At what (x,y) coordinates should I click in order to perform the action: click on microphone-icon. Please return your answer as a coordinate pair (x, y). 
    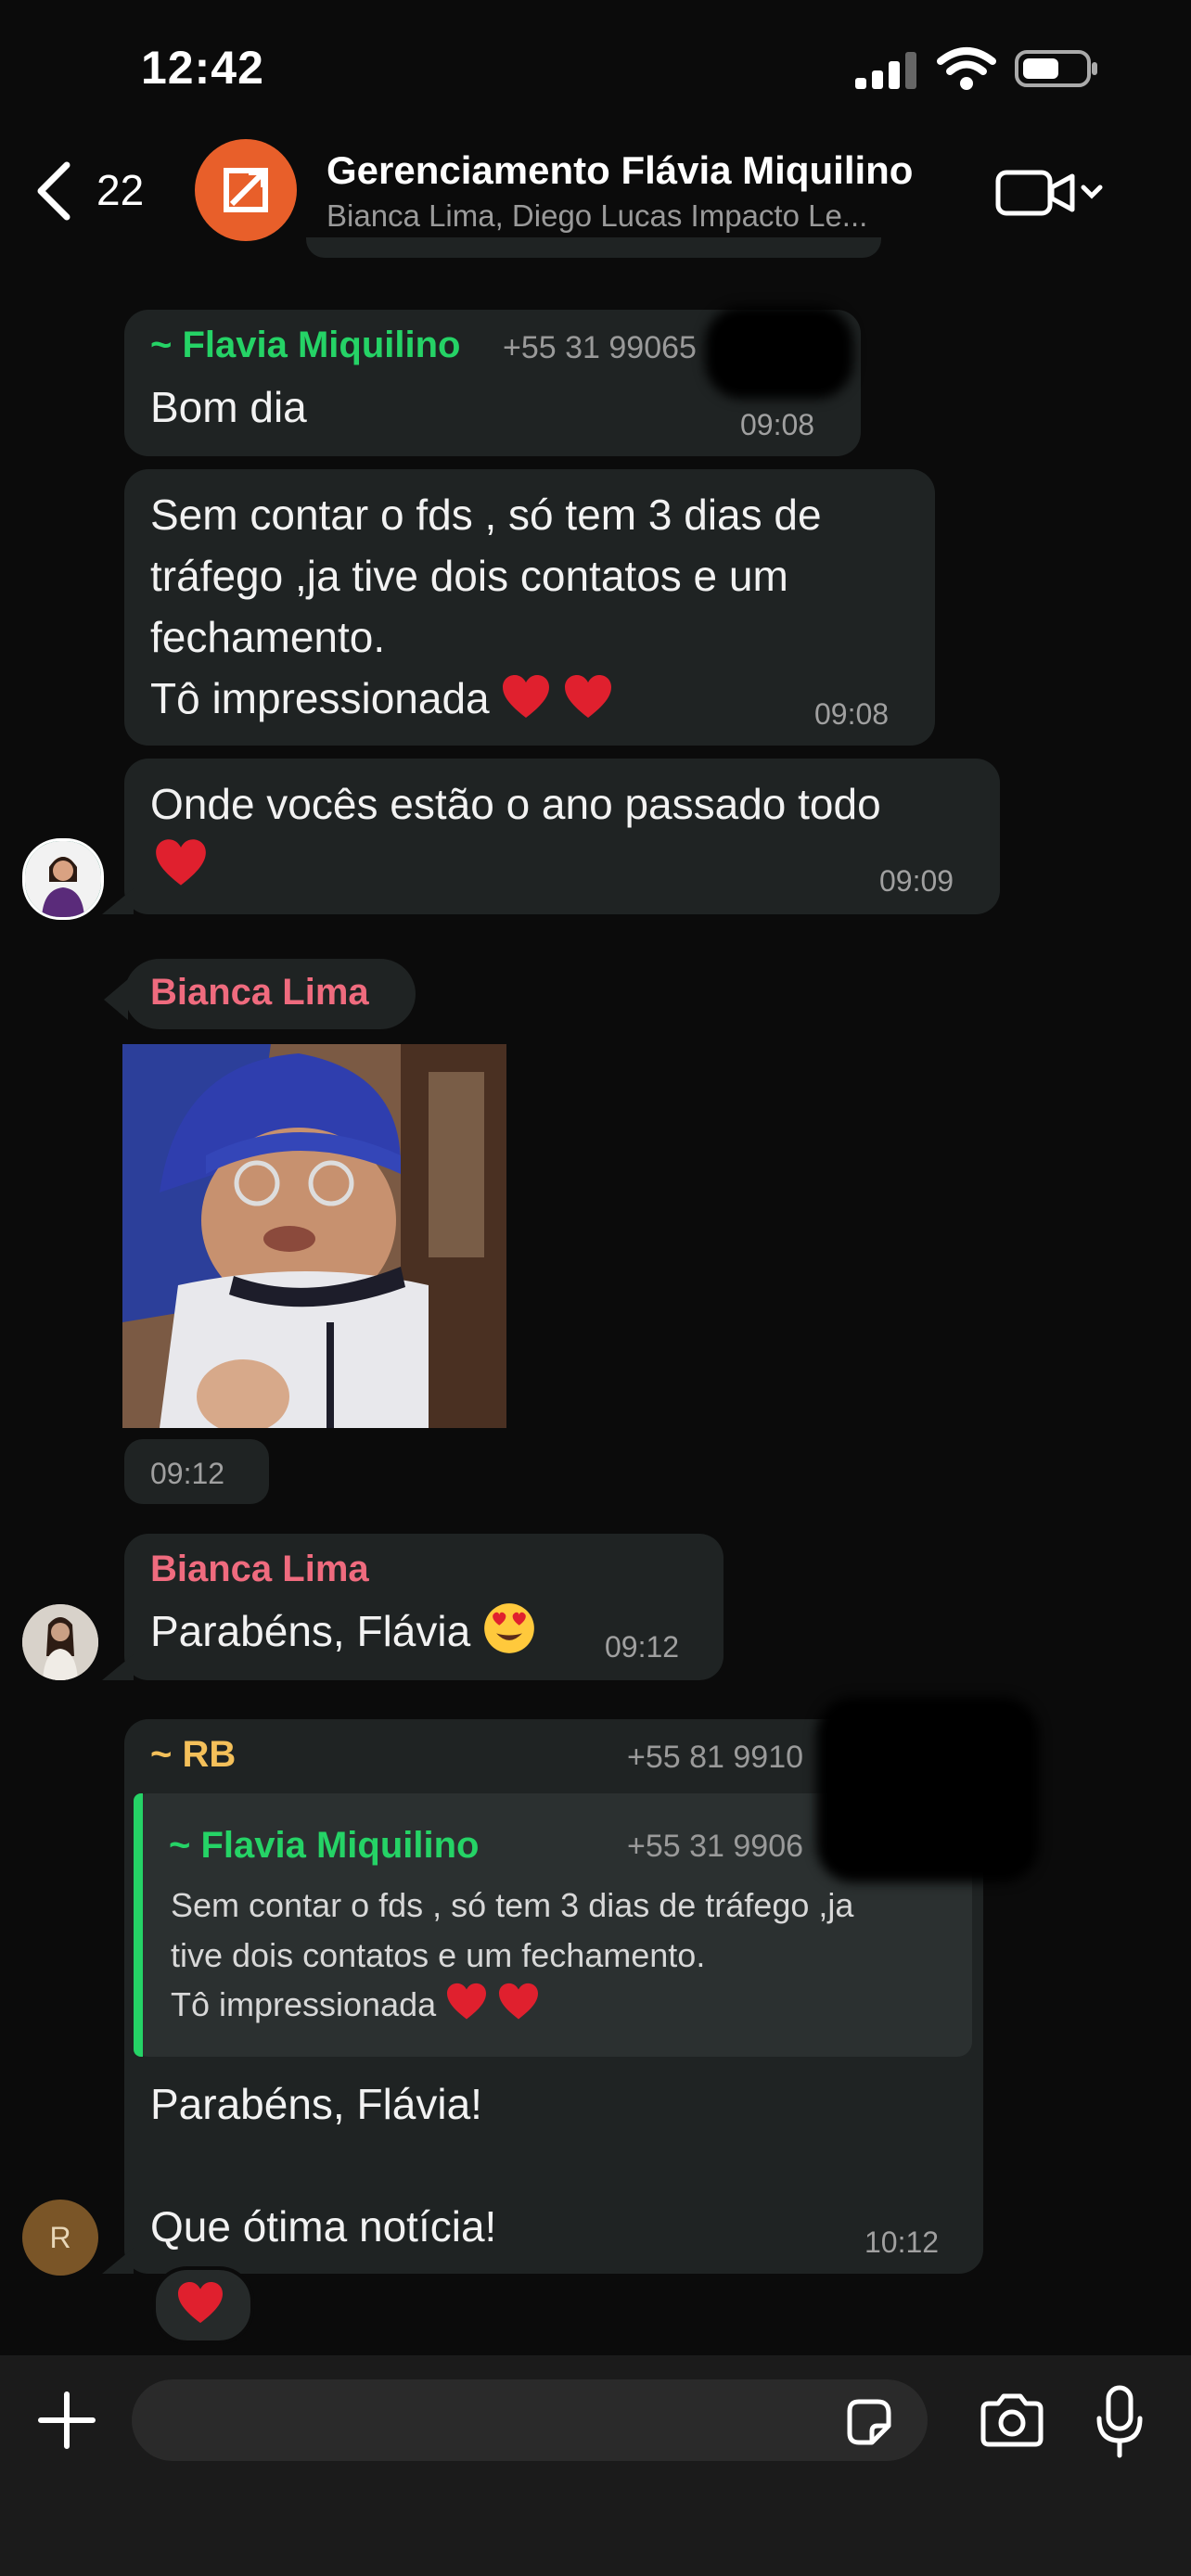
    Looking at the image, I should click on (1120, 2422).